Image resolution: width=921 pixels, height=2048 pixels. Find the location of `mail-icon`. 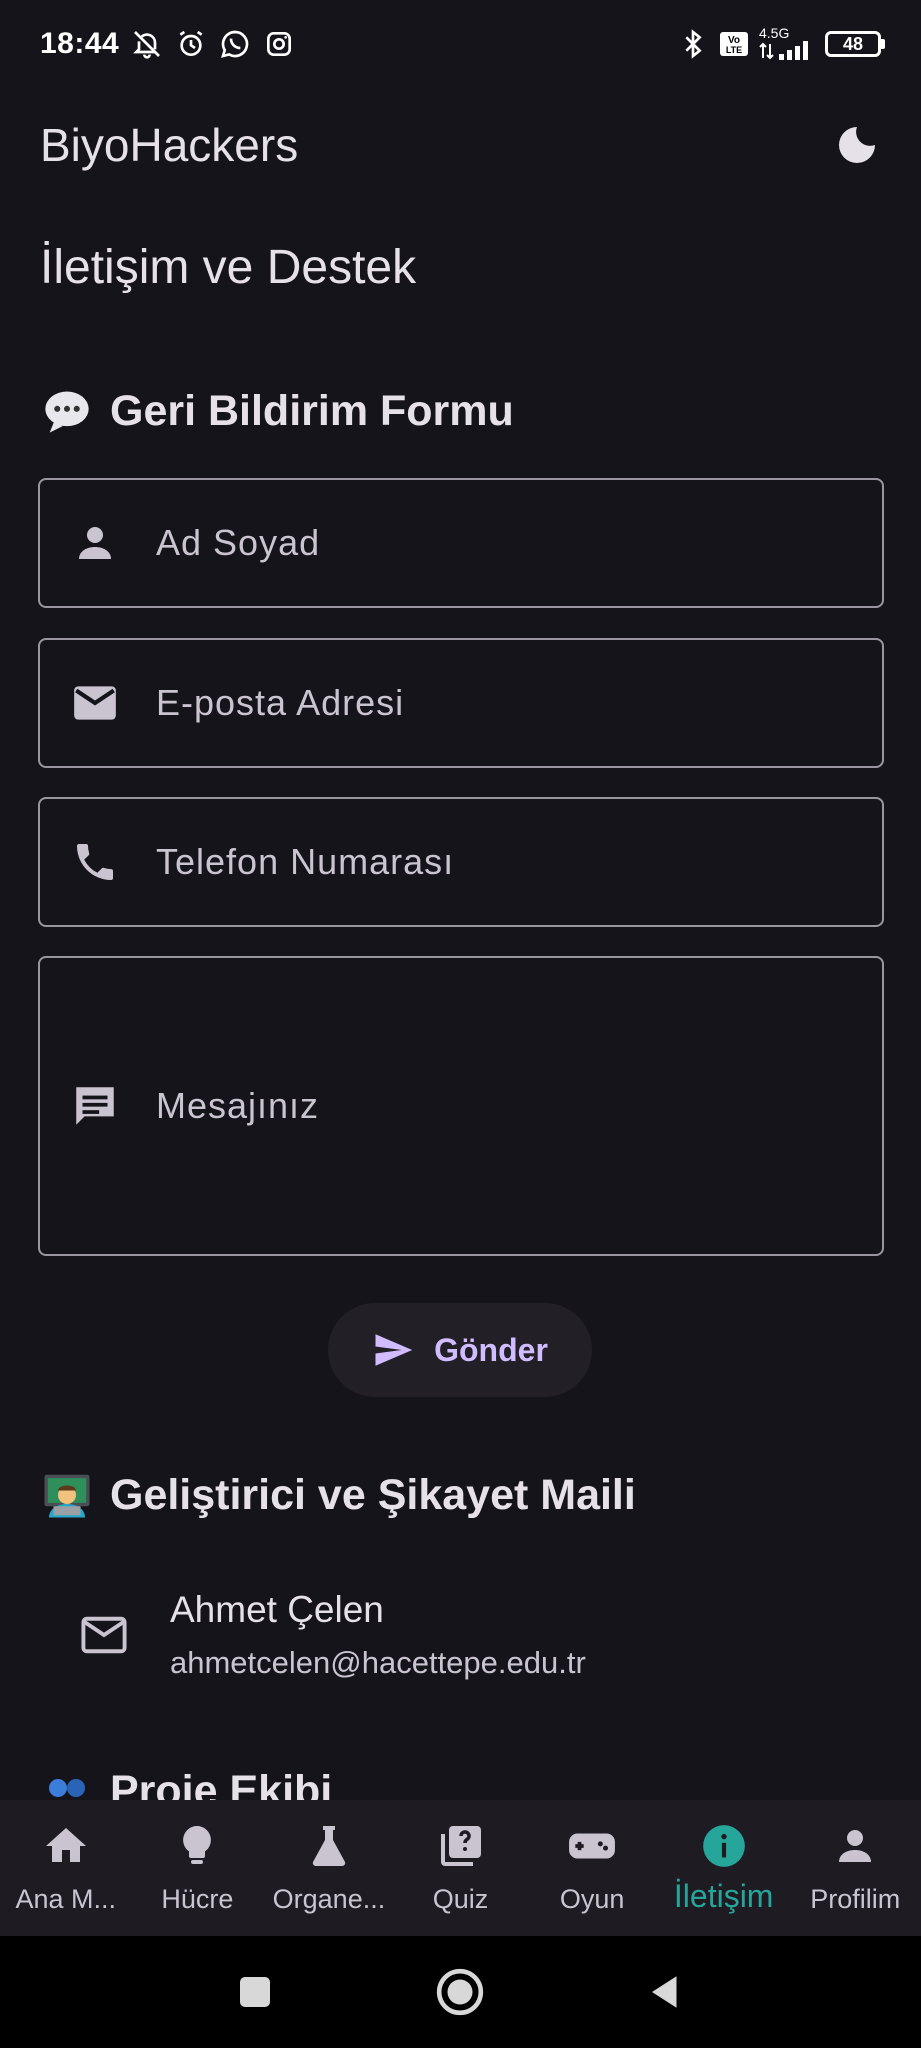

mail-icon is located at coordinates (95, 703).